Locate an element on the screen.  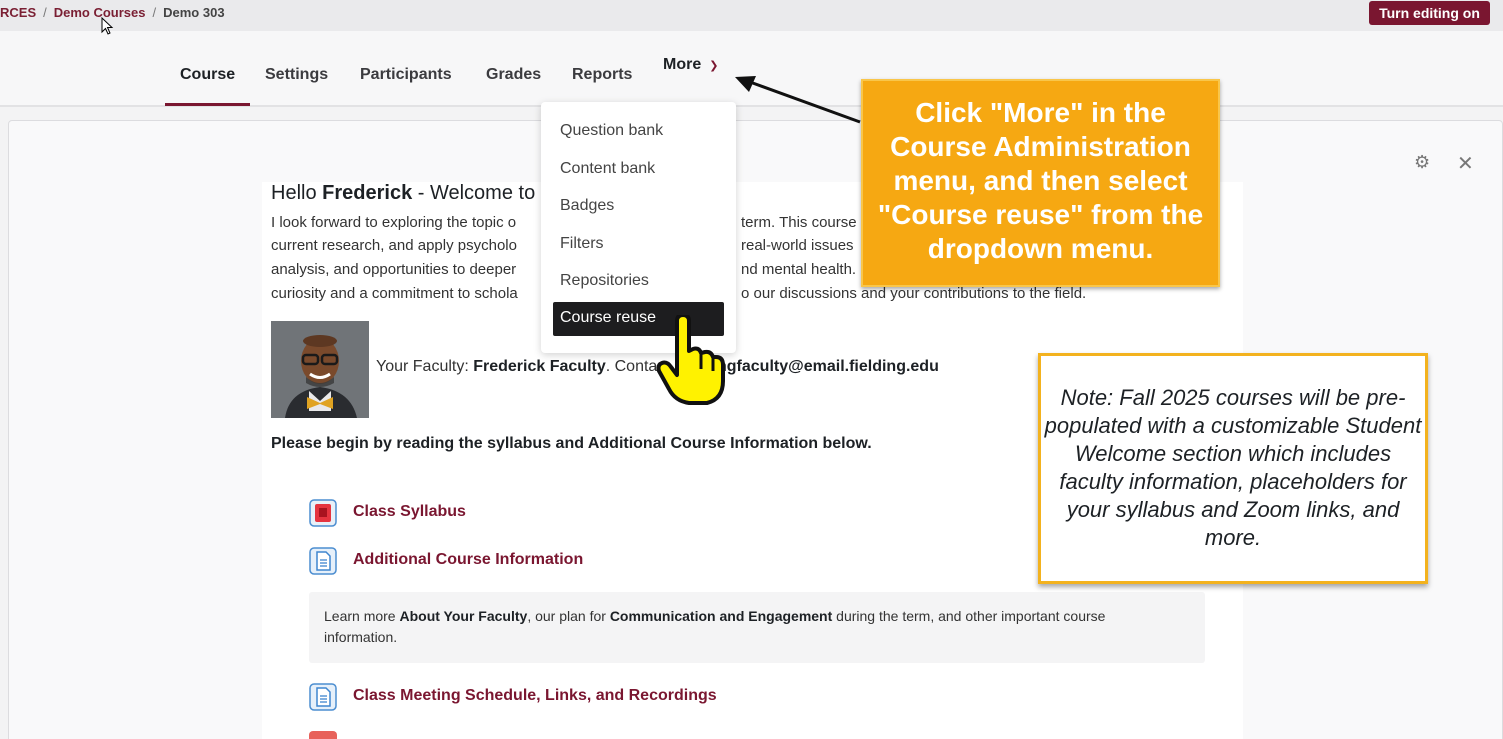
welcome-paragraph-line: analysis, and opportunities to deeper is located at coordinates (394, 269).